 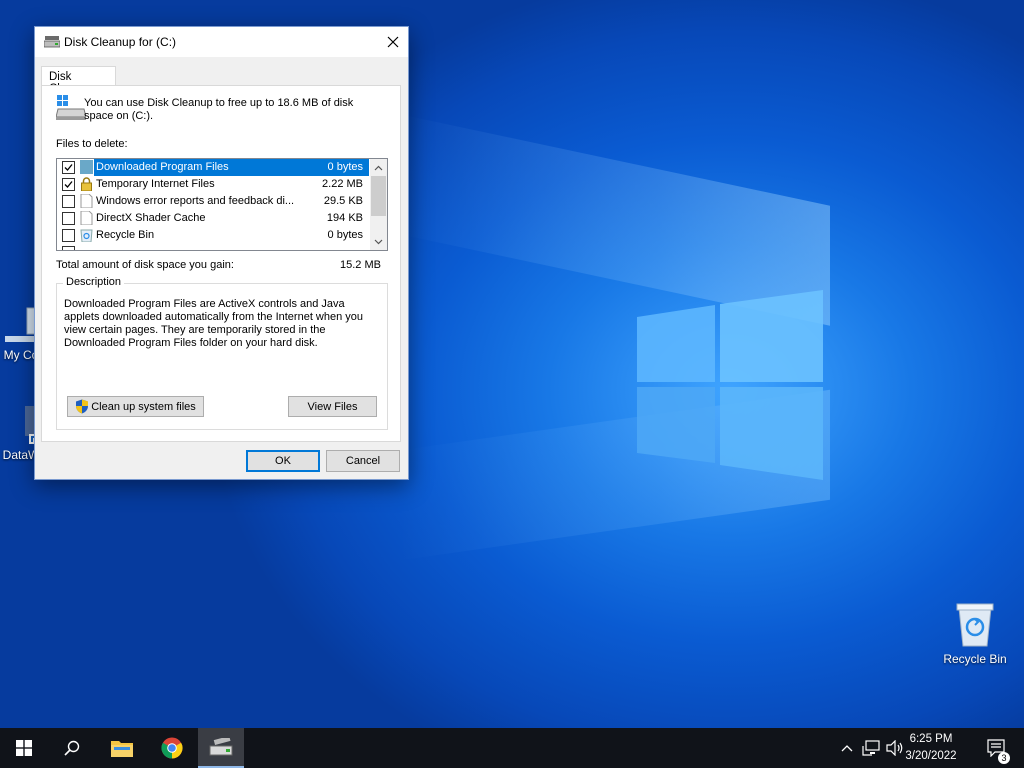 I want to click on network-icon, so click(x=871, y=748).